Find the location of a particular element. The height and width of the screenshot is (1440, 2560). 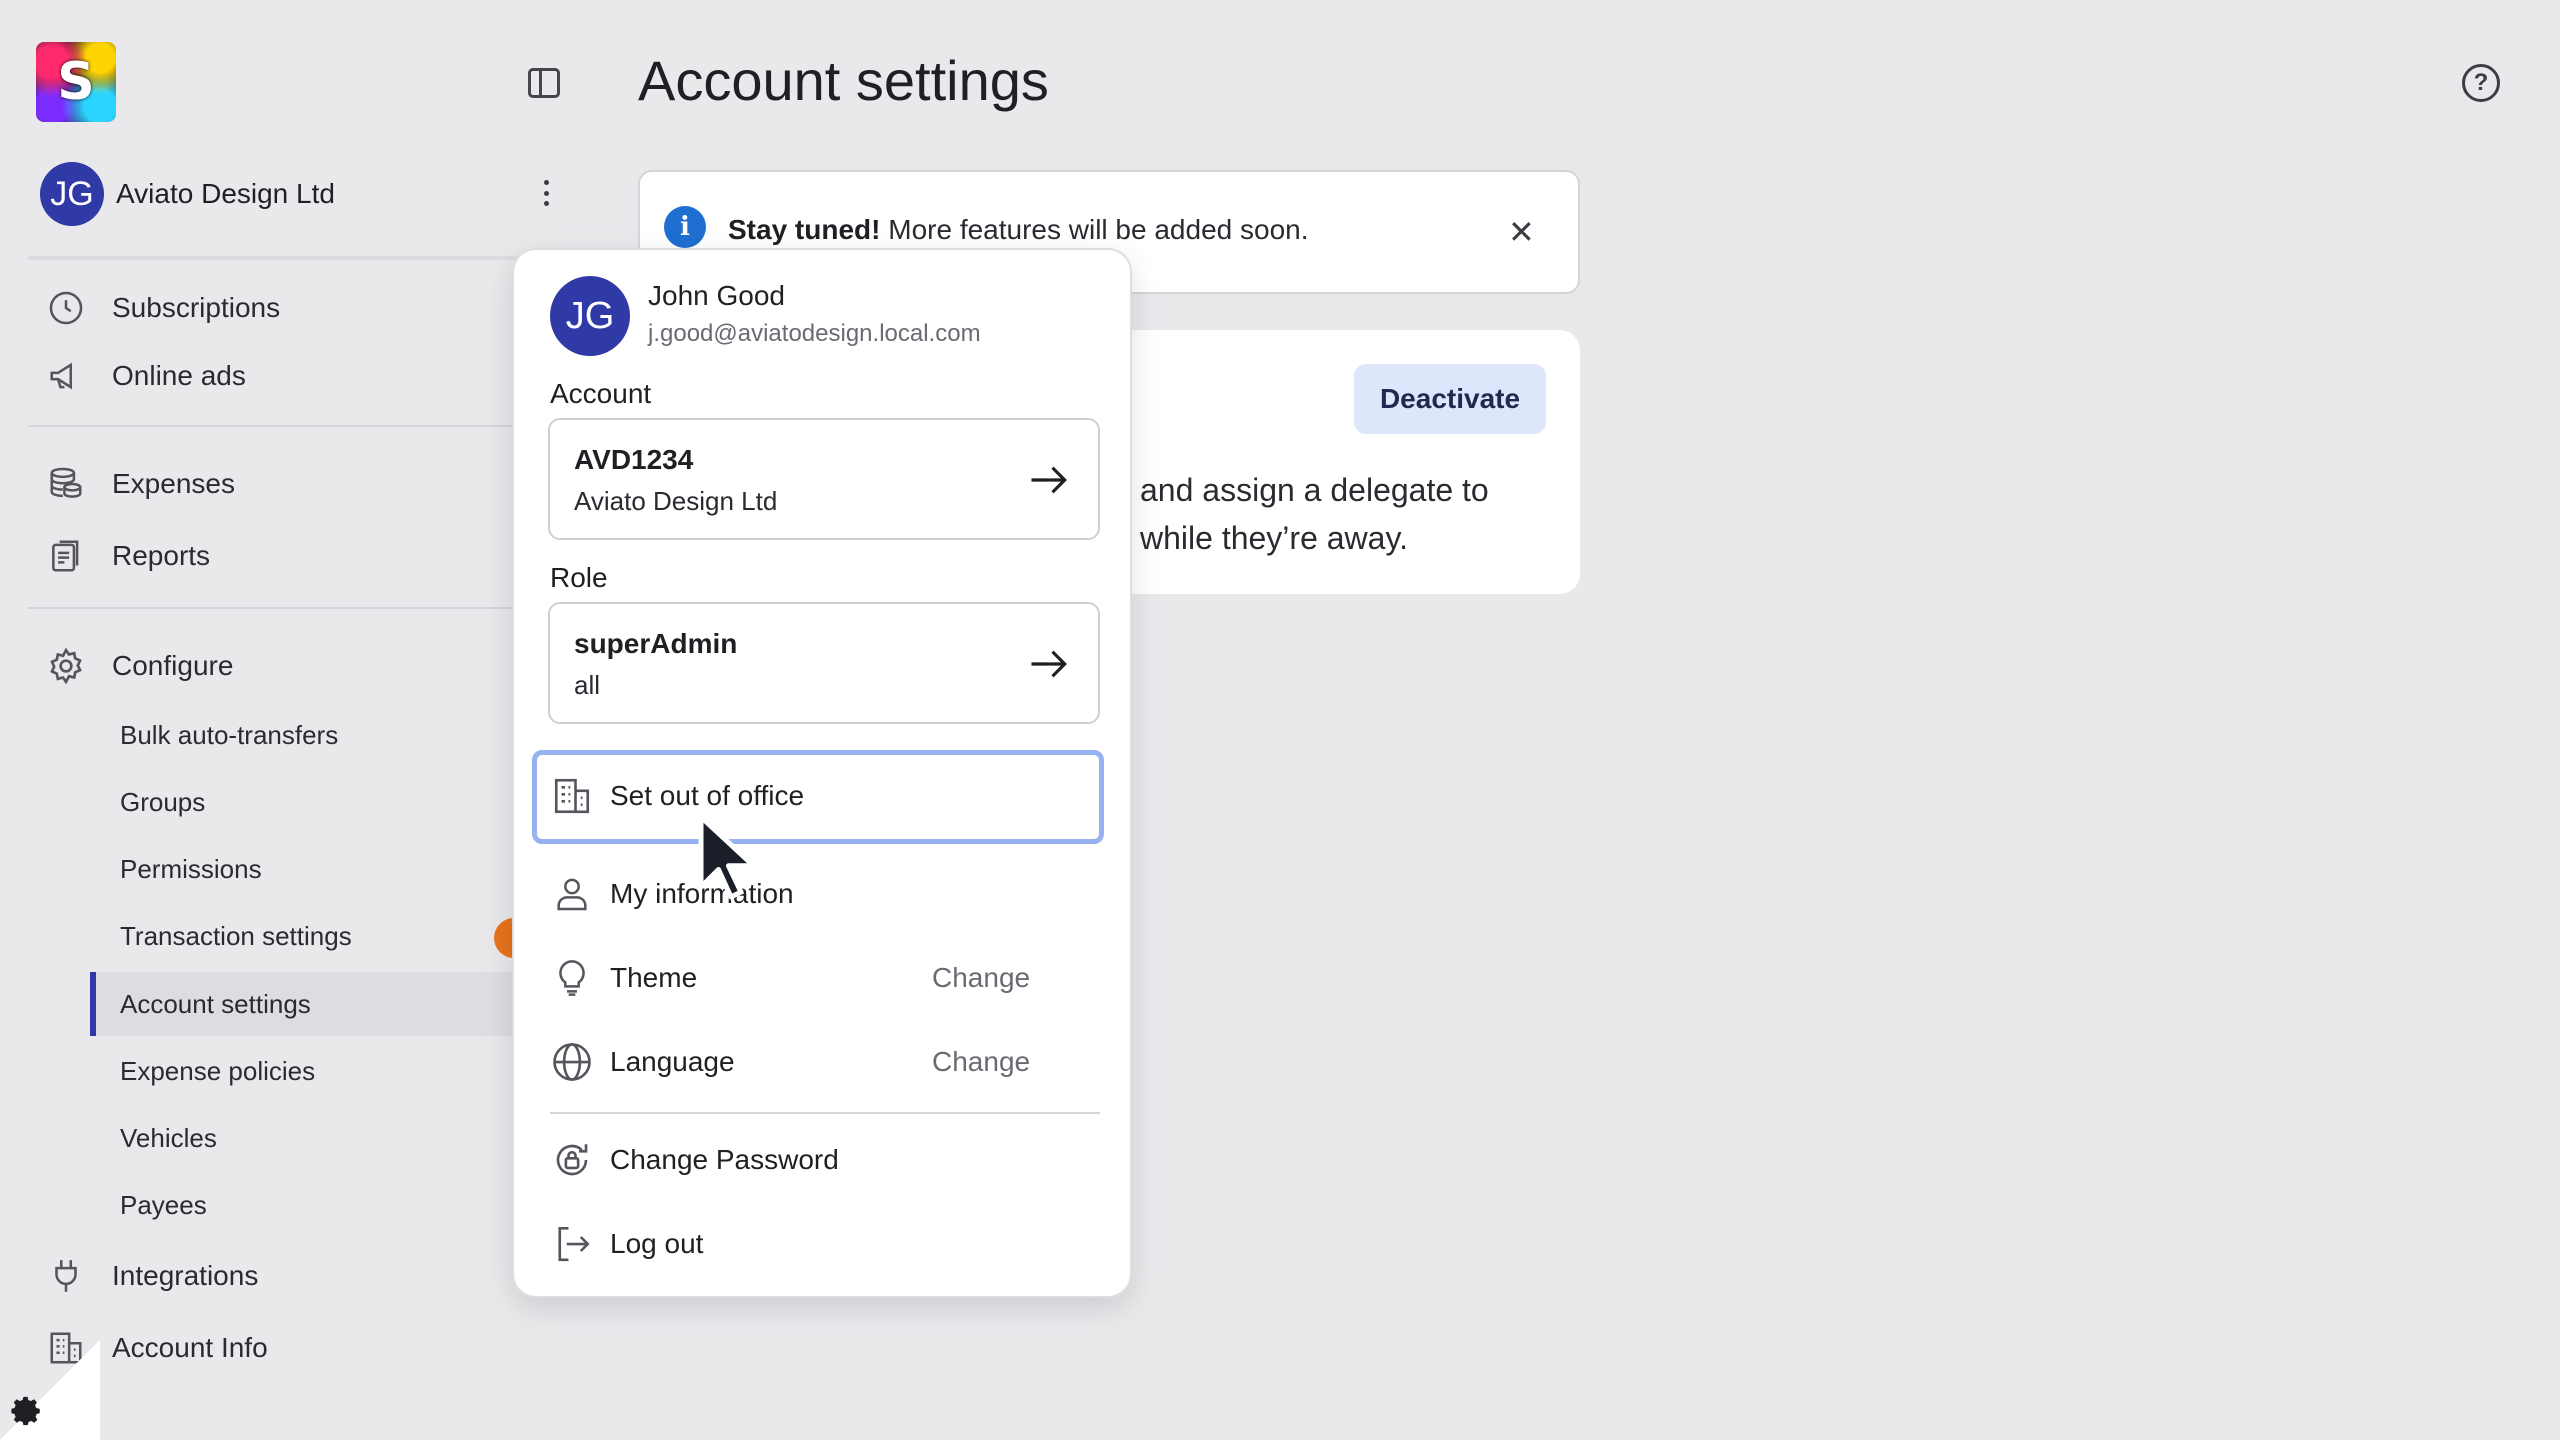

person-icon is located at coordinates (572, 894).